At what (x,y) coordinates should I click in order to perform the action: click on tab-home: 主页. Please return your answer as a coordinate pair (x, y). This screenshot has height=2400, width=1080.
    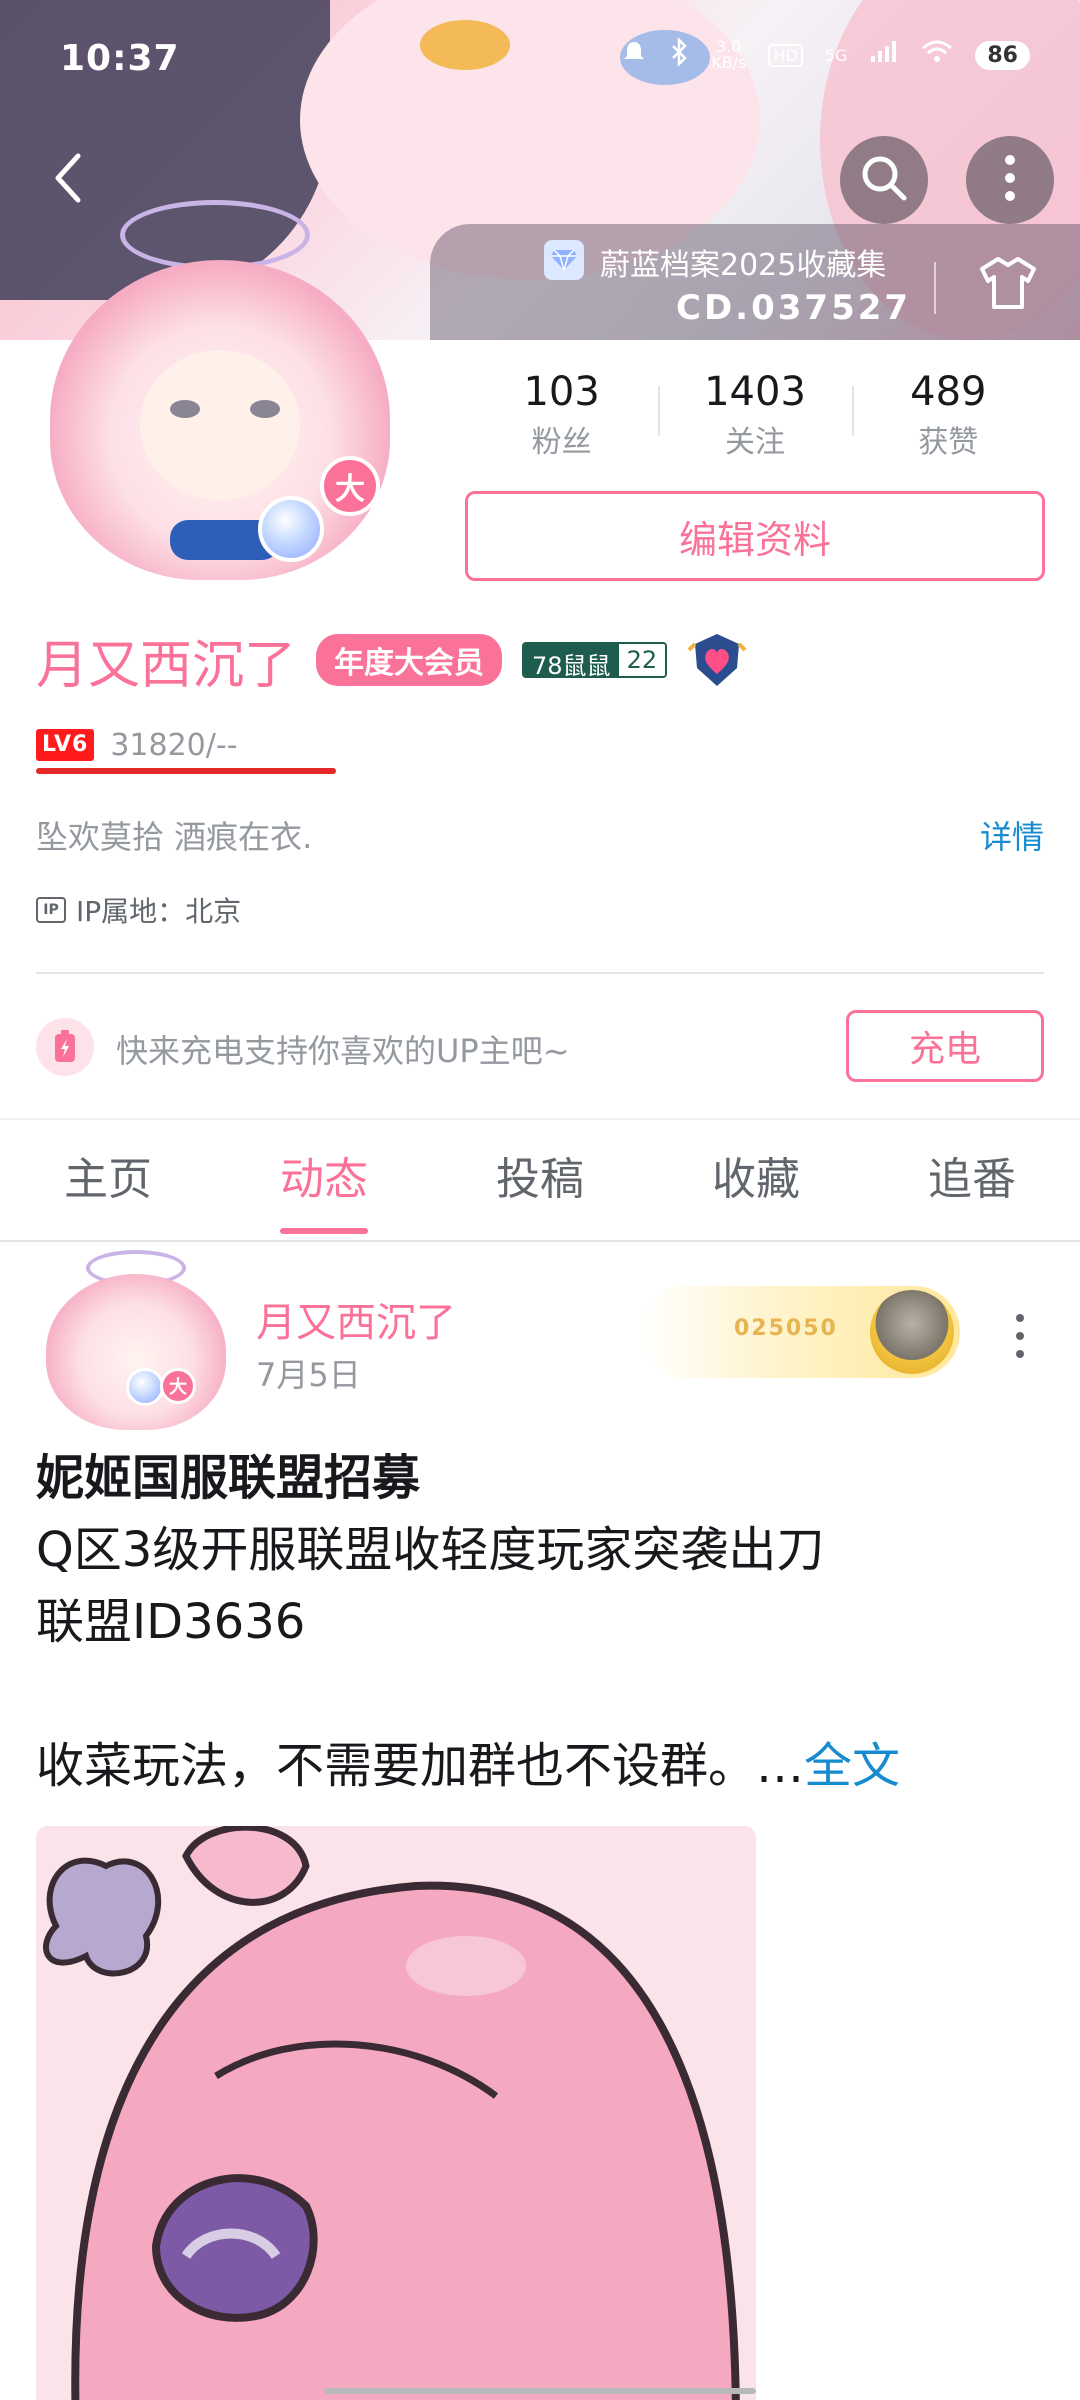
    Looking at the image, I should click on (108, 1180).